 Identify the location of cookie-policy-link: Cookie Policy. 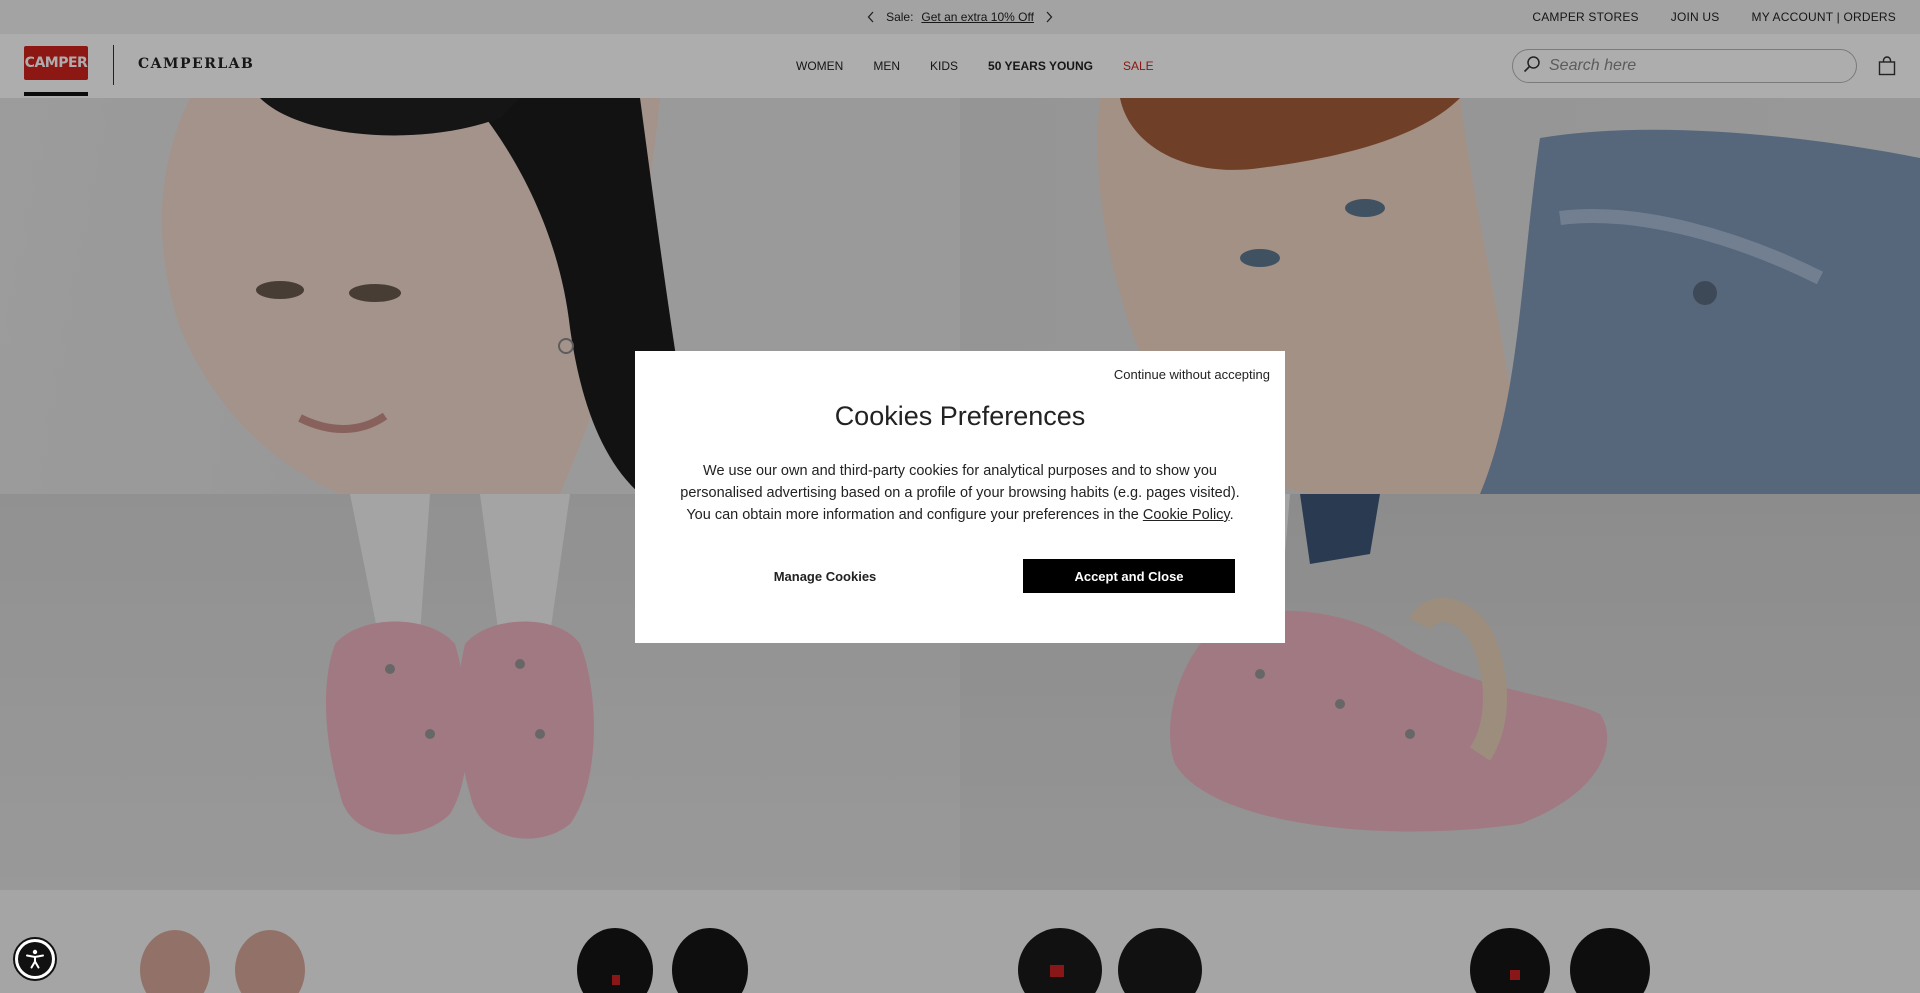
(1186, 515).